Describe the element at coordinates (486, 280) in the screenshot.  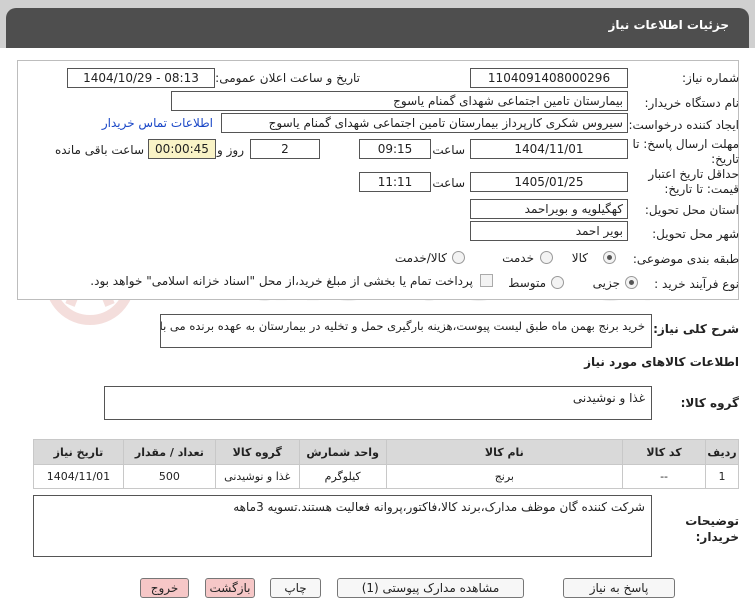
I see `treasury-checkbox` at that location.